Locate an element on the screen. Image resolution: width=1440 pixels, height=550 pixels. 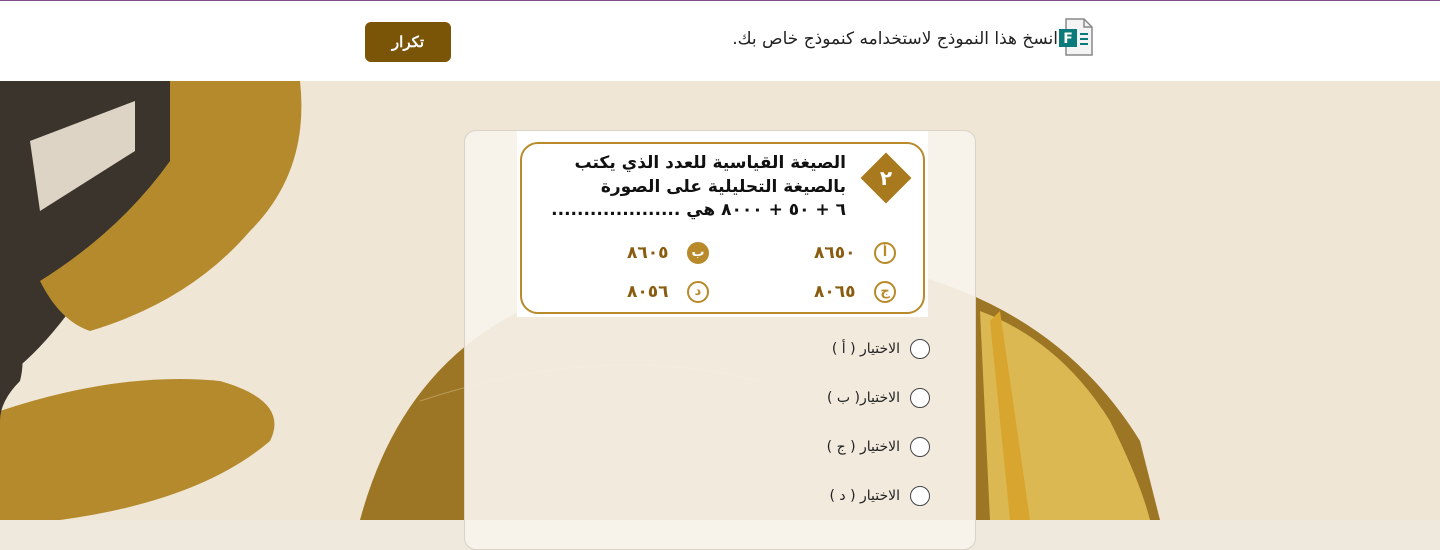
option-value-c: ٨٠٦٥ is located at coordinates (835, 292).